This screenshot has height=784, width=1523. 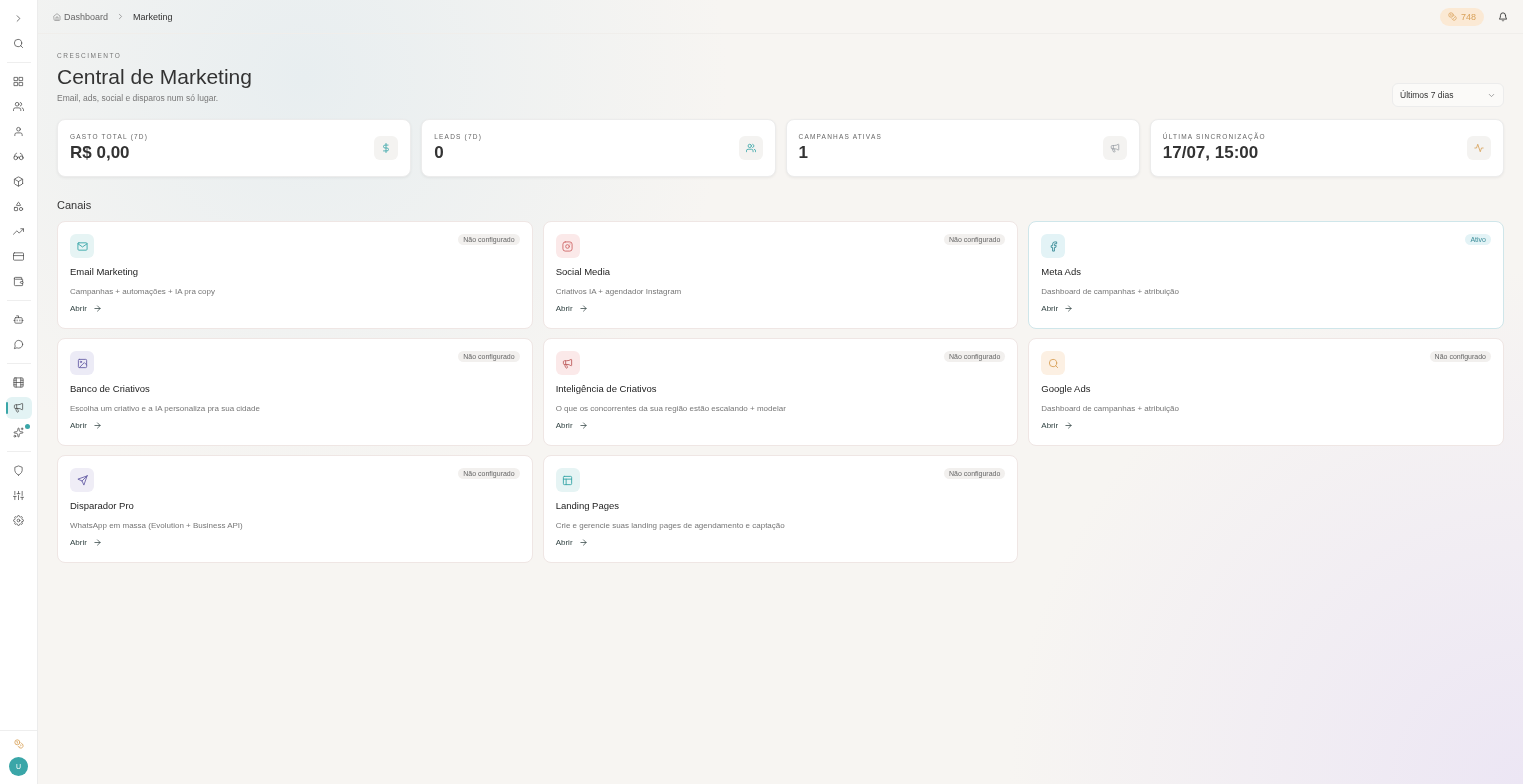 What do you see at coordinates (1448, 95) in the screenshot?
I see `period-select: Últimos 7 dias` at bounding box center [1448, 95].